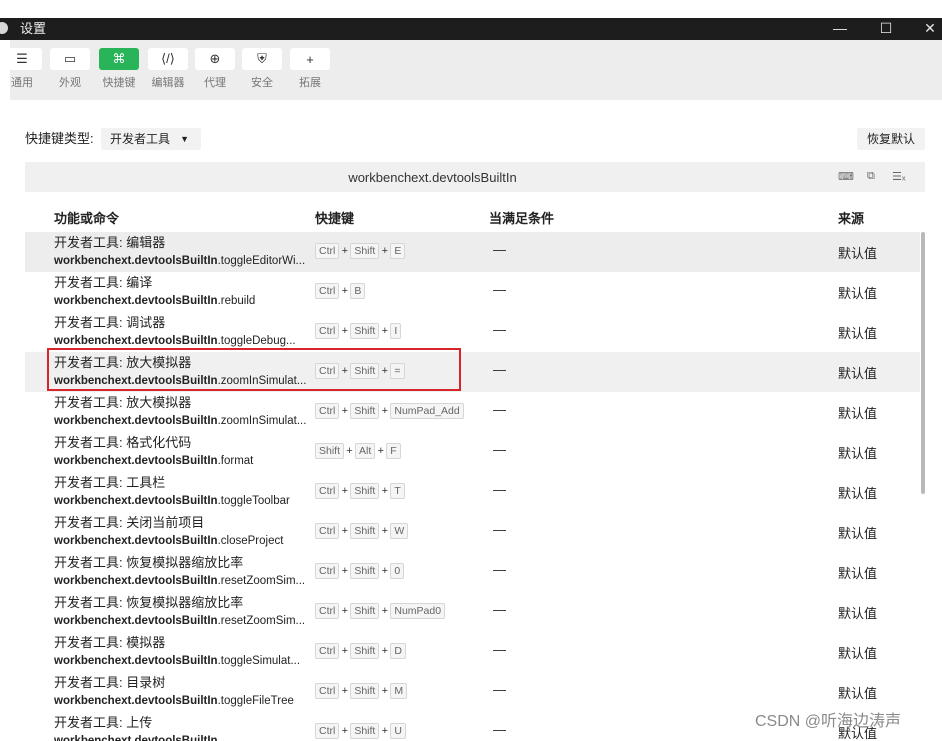 This screenshot has width=942, height=741. I want to click on command-title: 开发者工具: 恢复模拟器缩放比率, so click(149, 562).